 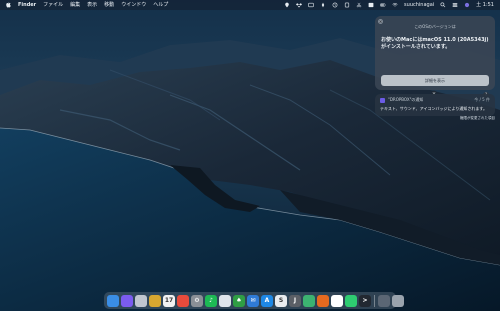 What do you see at coordinates (75, 5) in the screenshot?
I see `menu-edit: 編集` at bounding box center [75, 5].